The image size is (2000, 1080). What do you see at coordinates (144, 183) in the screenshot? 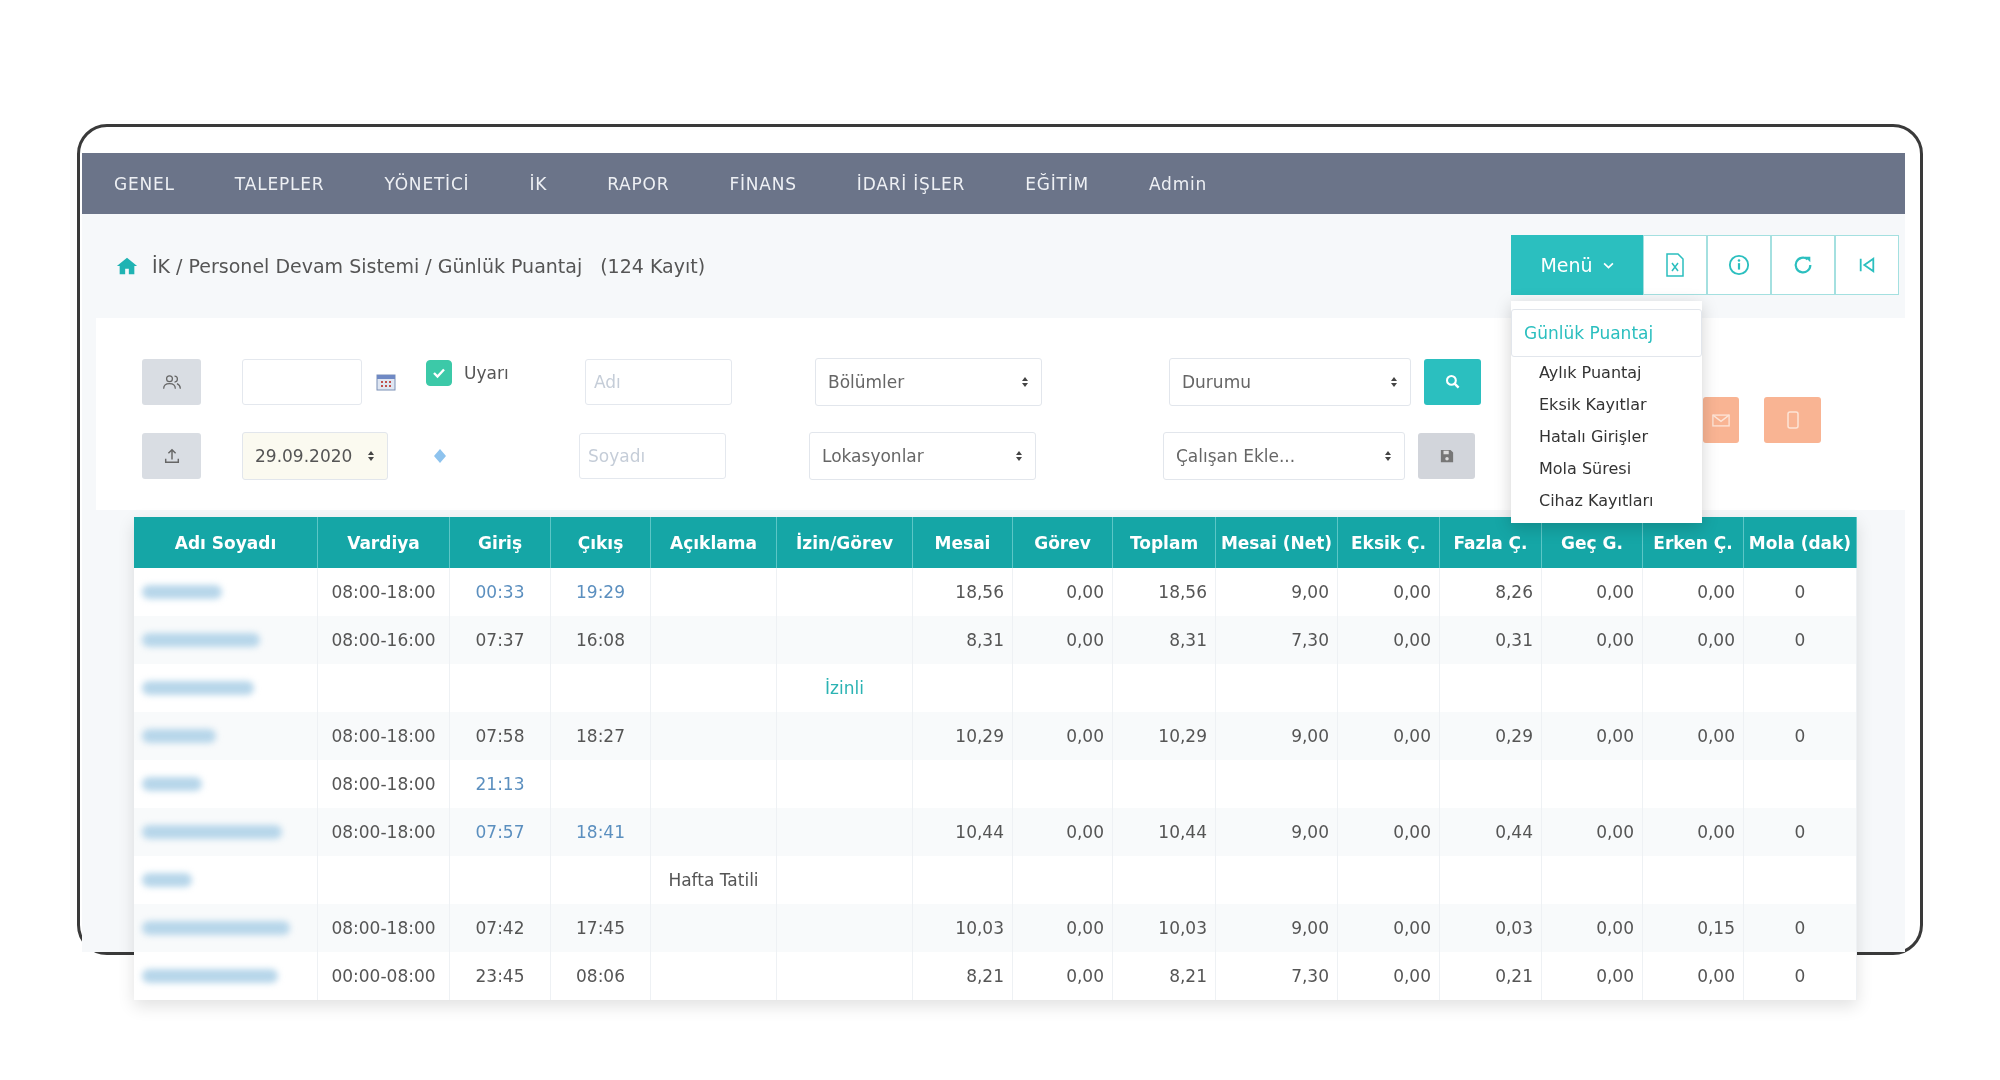
I see `nav-item: GENEL` at bounding box center [144, 183].